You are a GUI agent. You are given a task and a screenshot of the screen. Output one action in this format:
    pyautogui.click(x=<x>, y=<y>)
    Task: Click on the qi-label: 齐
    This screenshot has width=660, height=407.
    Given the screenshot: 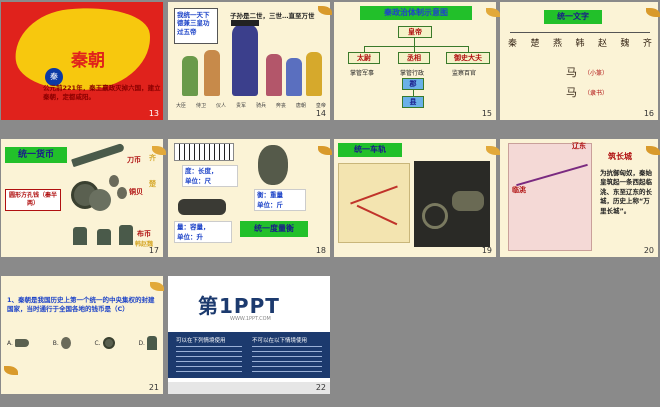 What is the action you would take?
    pyautogui.click(x=152, y=158)
    